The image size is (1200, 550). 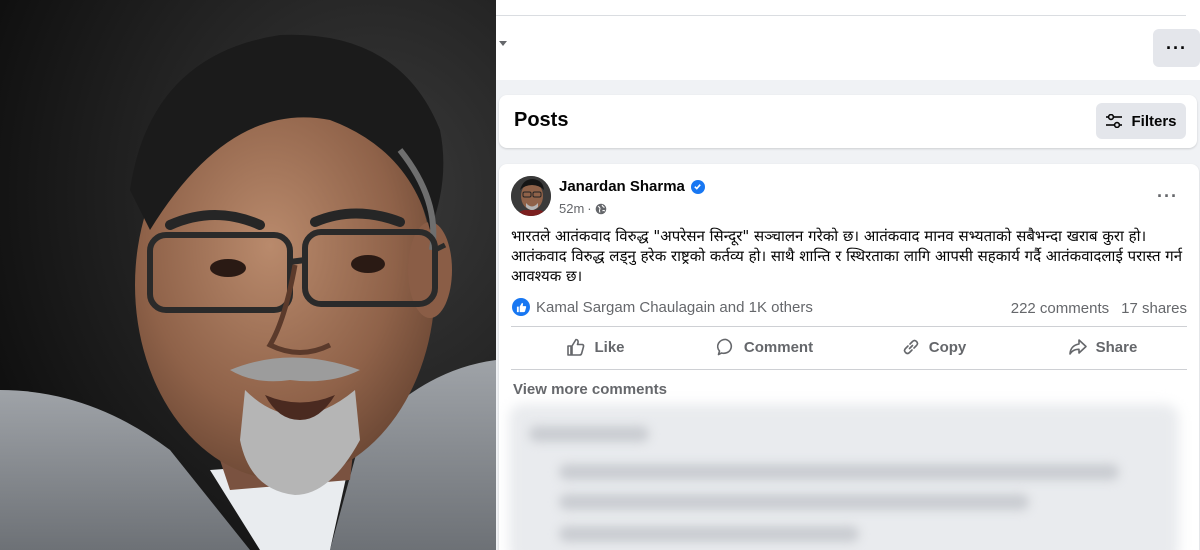 What do you see at coordinates (1116, 347) in the screenshot?
I see `share-label: Share` at bounding box center [1116, 347].